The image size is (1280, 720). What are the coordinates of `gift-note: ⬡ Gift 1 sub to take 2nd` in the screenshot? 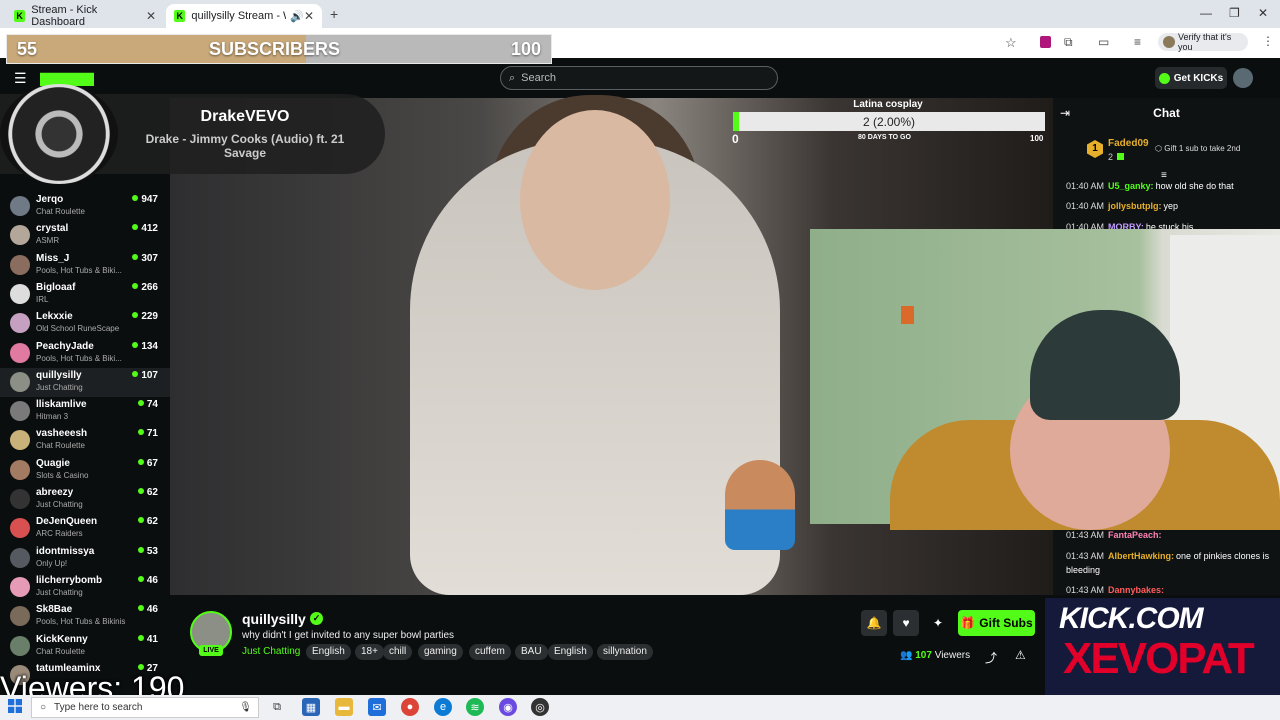 It's located at (1198, 148).